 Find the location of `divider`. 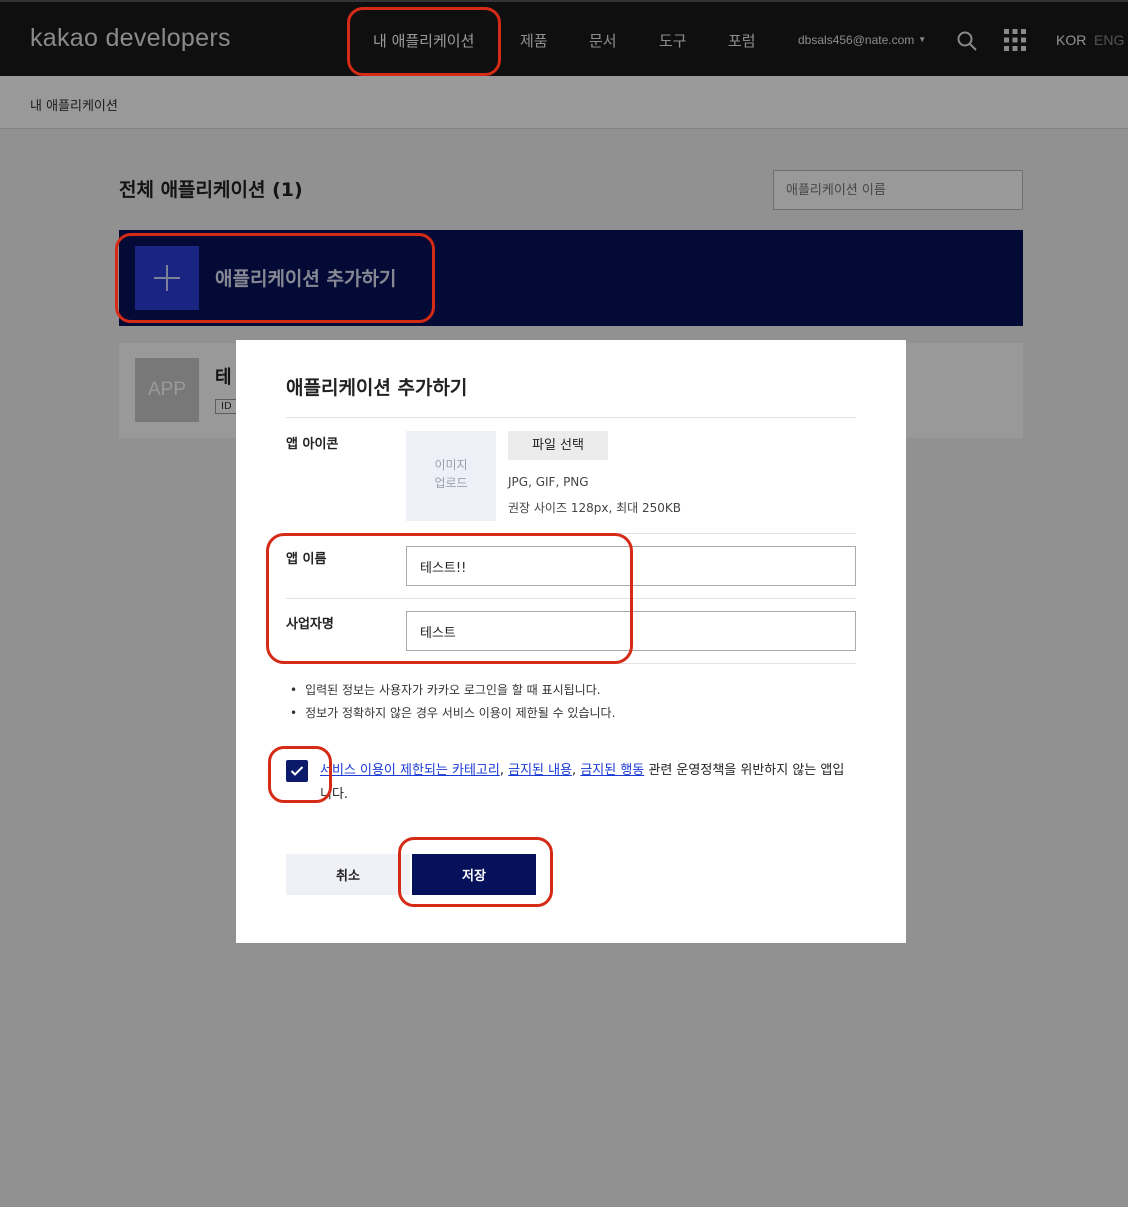

divider is located at coordinates (571, 417).